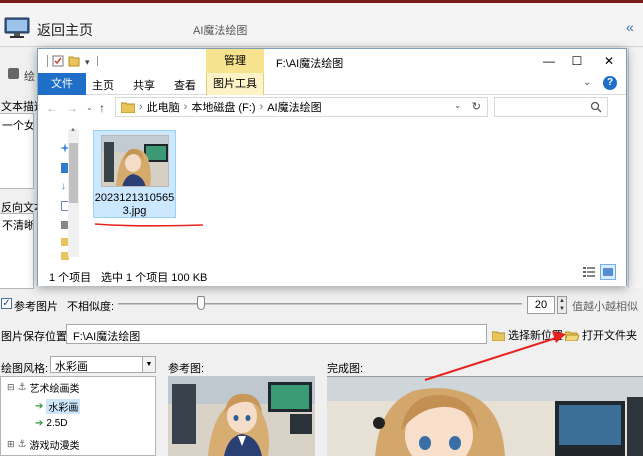  What do you see at coordinates (596, 107) in the screenshot?
I see `search-icon` at bounding box center [596, 107].